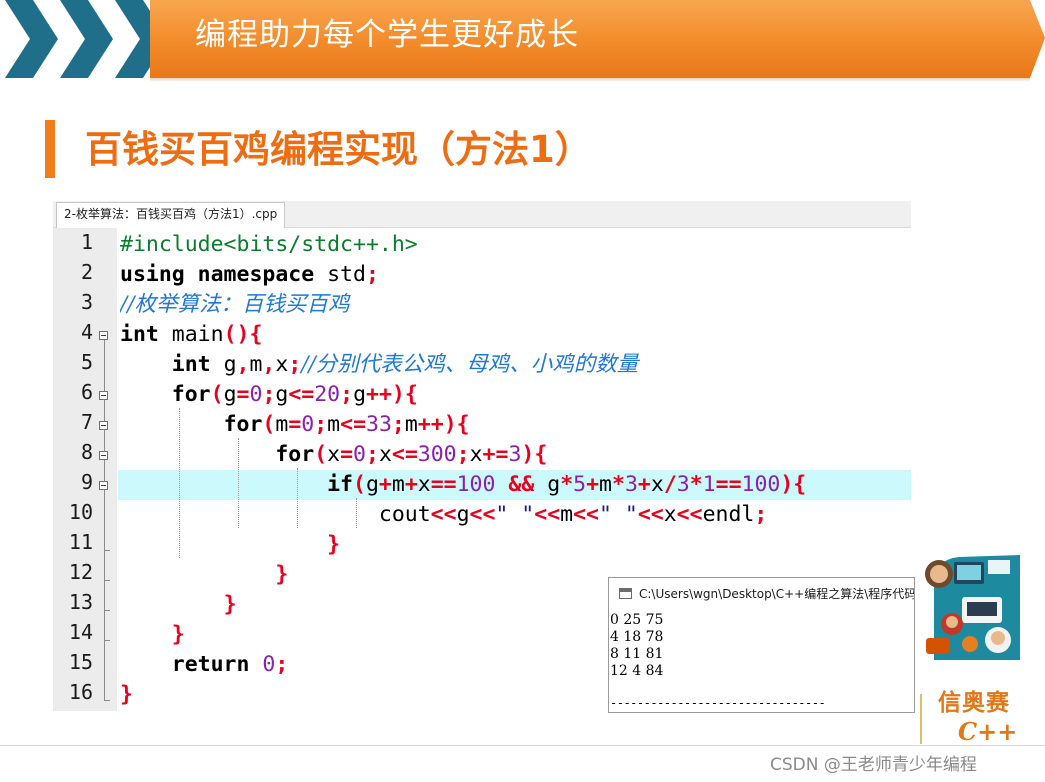 Image resolution: width=1045 pixels, height=782 pixels. I want to click on line-number: 12, so click(80, 572).